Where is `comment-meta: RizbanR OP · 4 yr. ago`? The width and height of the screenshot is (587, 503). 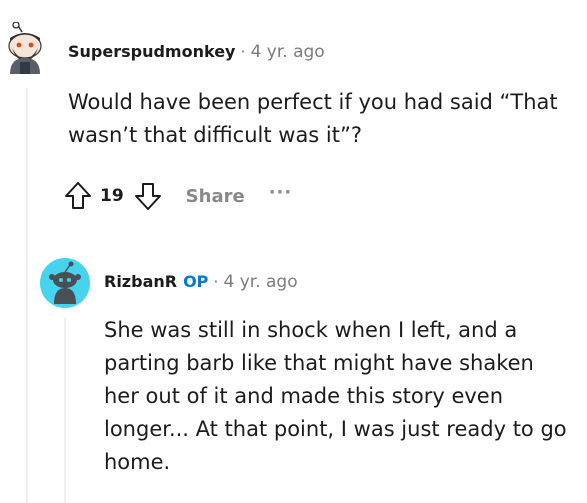 comment-meta: RizbanR OP · 4 yr. ago is located at coordinates (201, 282).